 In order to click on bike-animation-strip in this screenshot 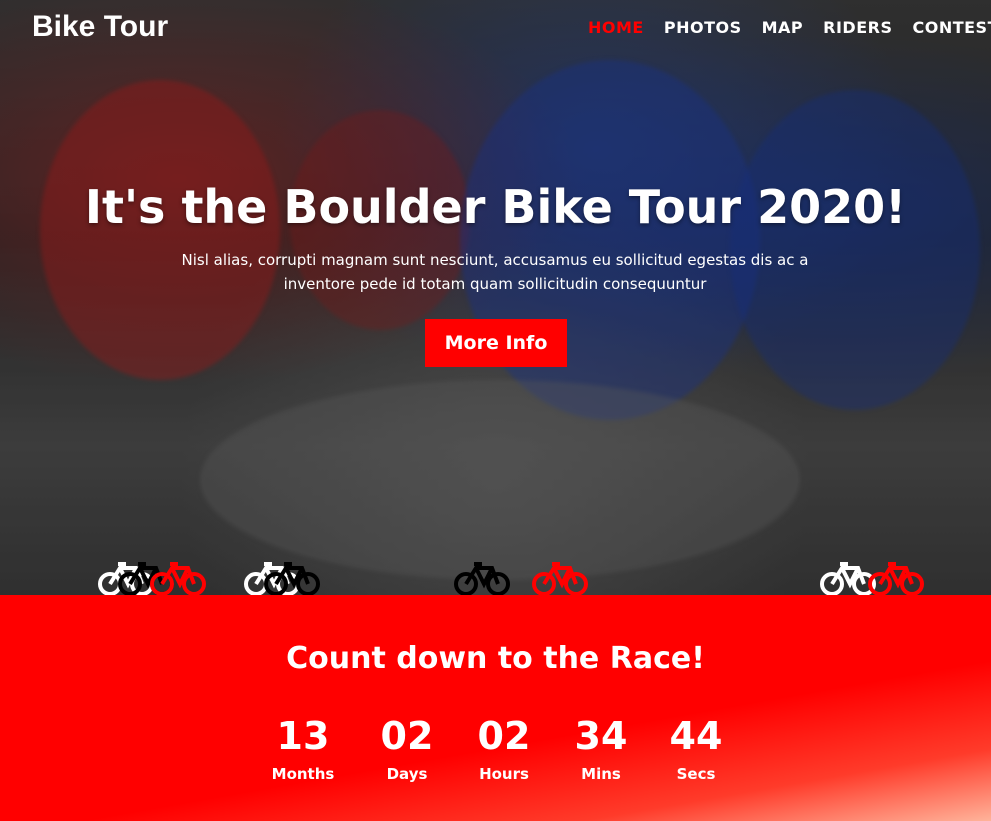, I will do `click(495, 573)`.